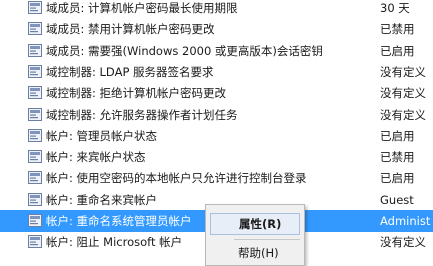 This screenshot has height=266, width=433. I want to click on policy-name: 域成员: 计算机帐户密码最长使用期限, so click(142, 8).